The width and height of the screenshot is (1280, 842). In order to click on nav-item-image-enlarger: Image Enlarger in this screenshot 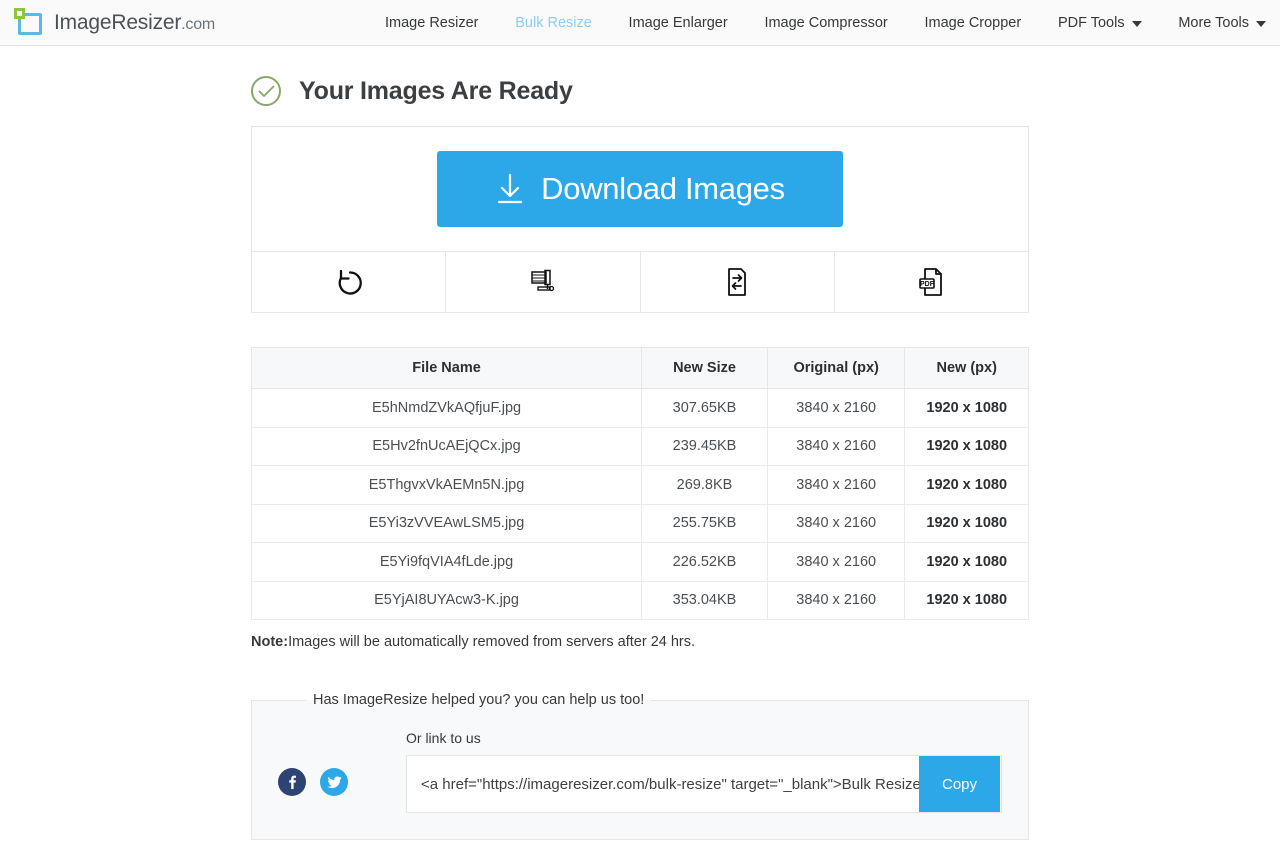, I will do `click(678, 23)`.